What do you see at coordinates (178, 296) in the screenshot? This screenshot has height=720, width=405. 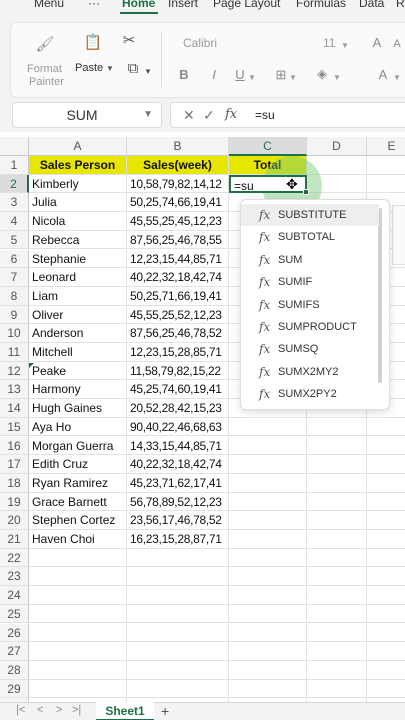 I see `cell-b8: 50,25,71,66,19,41` at bounding box center [178, 296].